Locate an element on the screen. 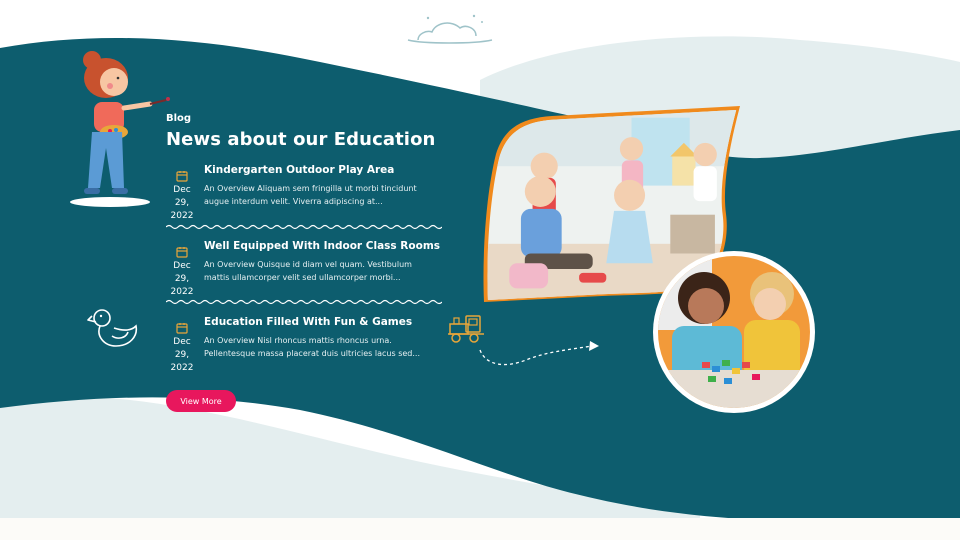  duck-icon is located at coordinates (112, 328).